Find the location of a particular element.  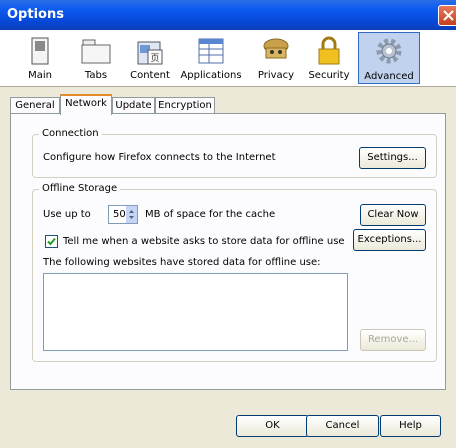

spinner-up-down-icon is located at coordinates (131, 214).